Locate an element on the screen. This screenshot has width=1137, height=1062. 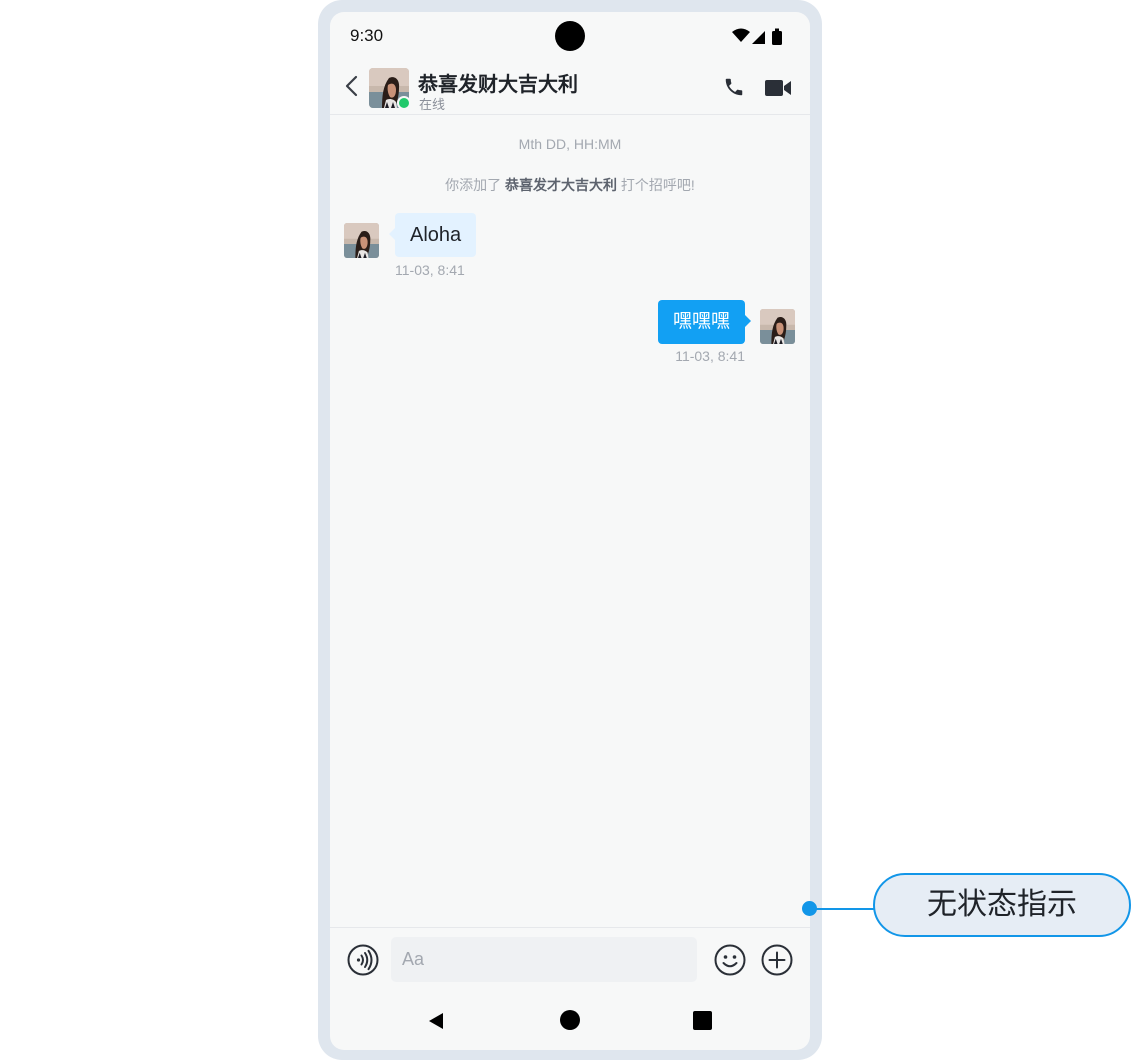
wifi-icon is located at coordinates (741, 35).